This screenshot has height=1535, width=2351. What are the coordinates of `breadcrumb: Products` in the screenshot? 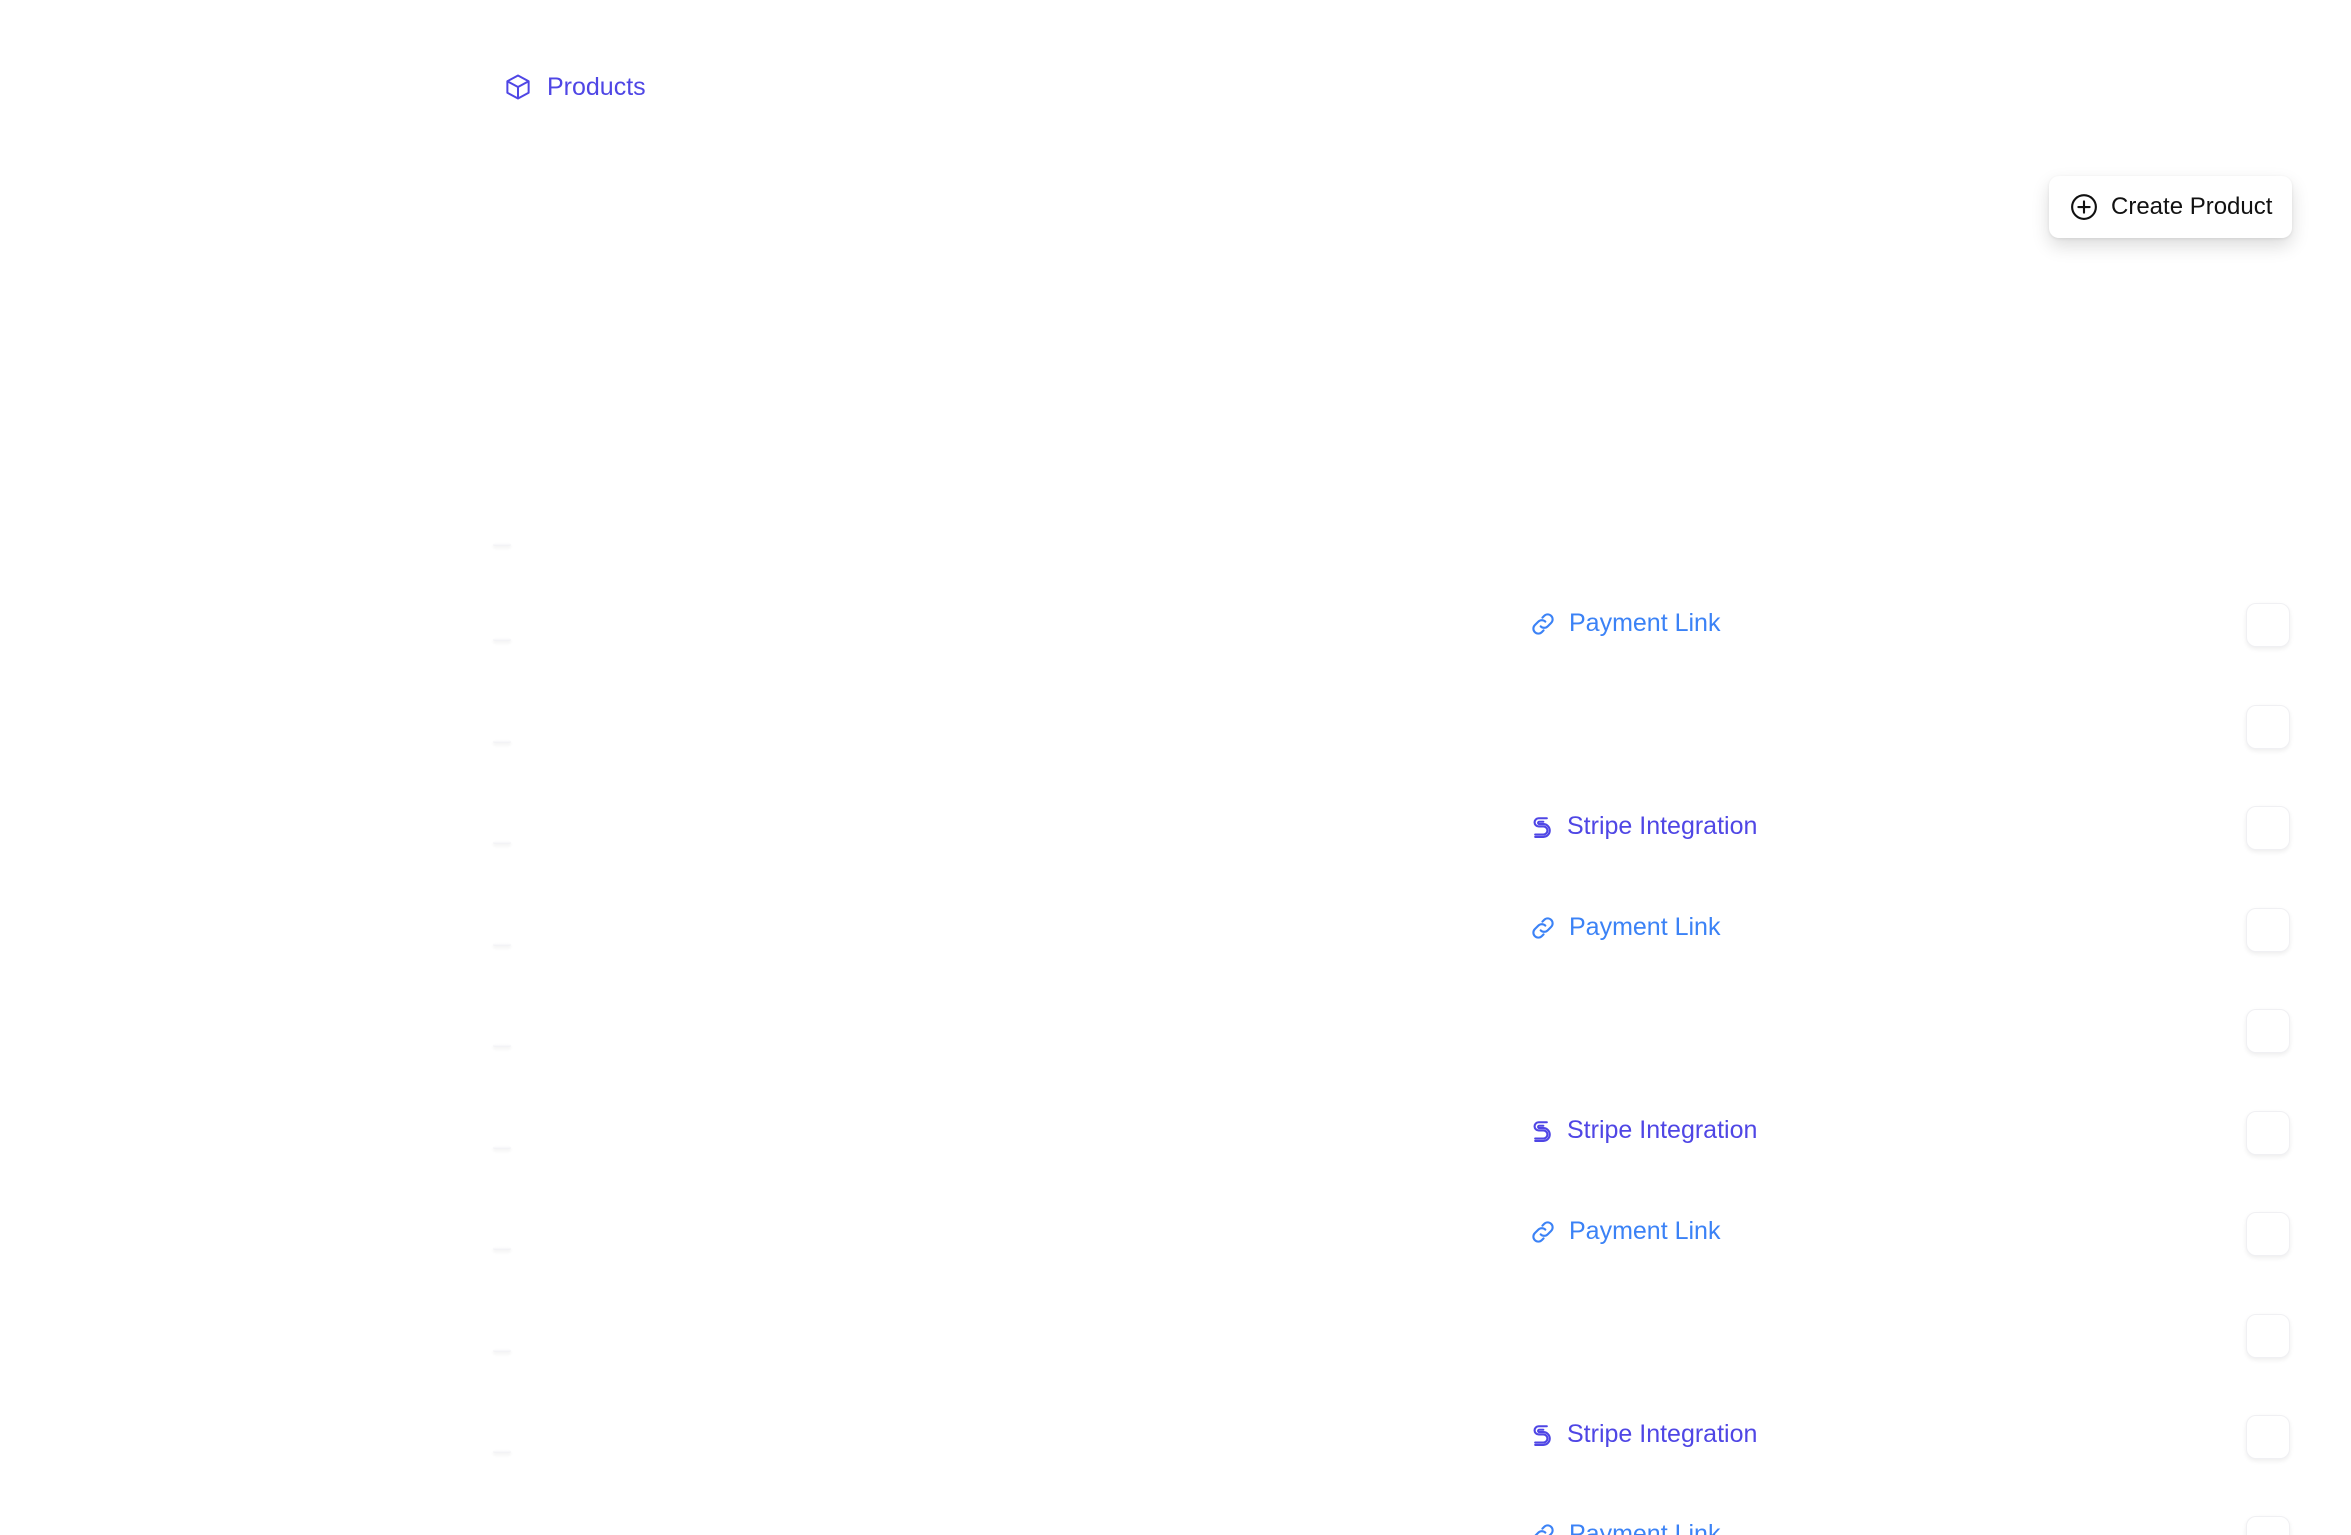 It's located at (574, 87).